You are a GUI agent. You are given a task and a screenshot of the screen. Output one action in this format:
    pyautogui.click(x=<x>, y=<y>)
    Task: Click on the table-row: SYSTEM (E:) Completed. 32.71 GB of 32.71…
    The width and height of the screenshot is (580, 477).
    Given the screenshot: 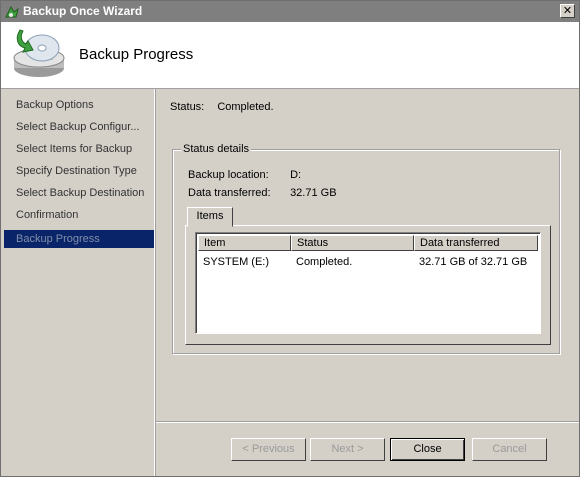 What is the action you would take?
    pyautogui.click(x=368, y=262)
    